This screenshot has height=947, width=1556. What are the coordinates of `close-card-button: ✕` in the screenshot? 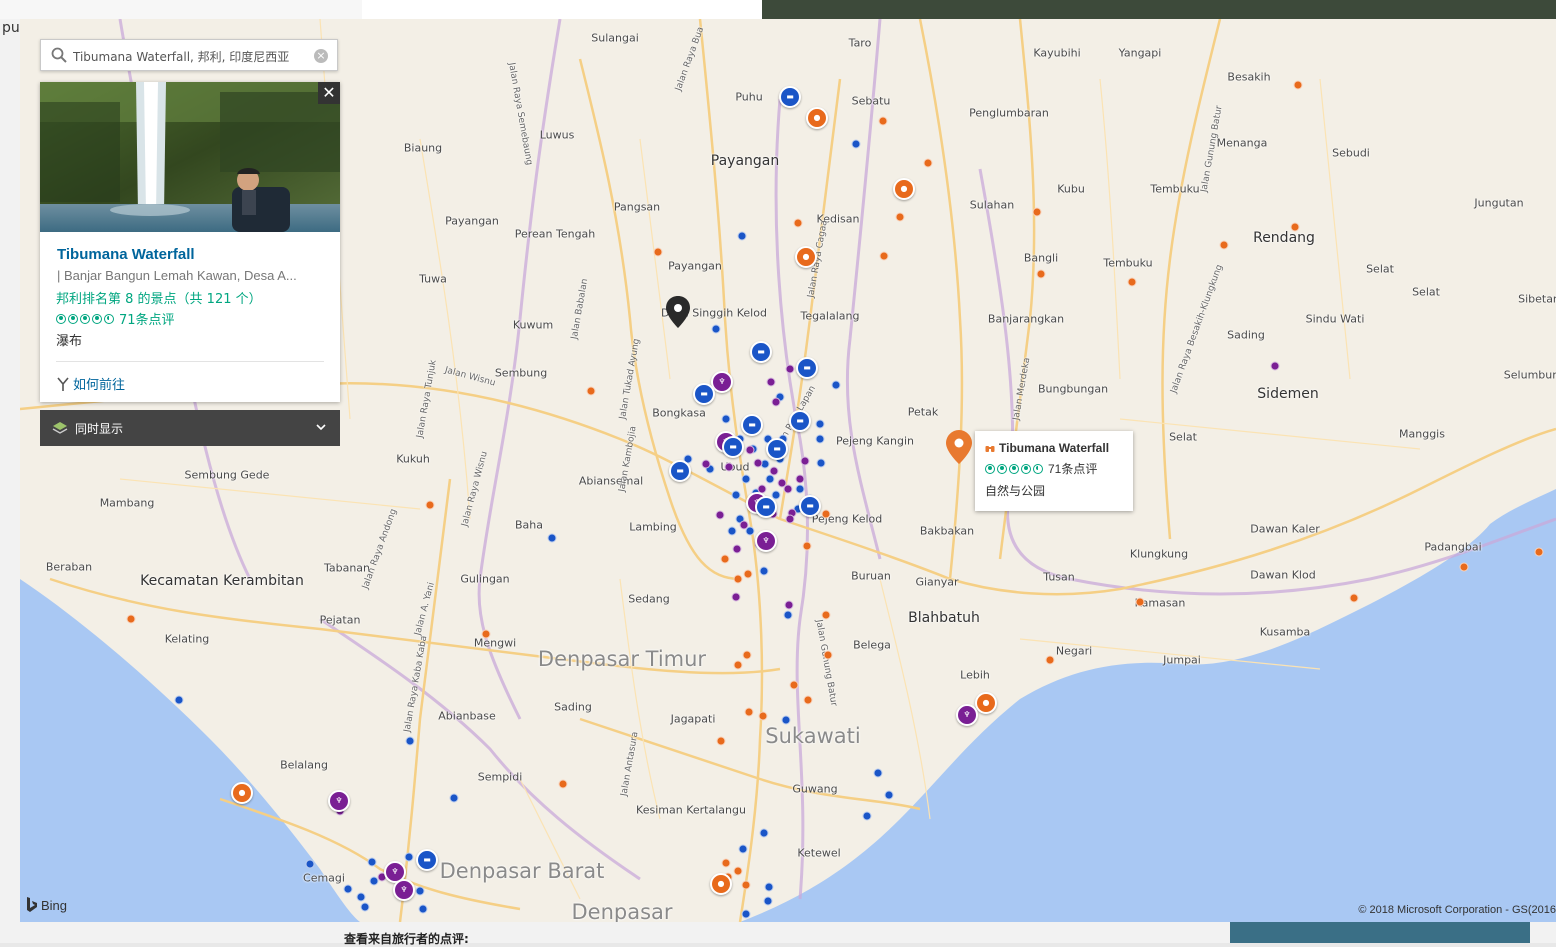 It's located at (329, 93).